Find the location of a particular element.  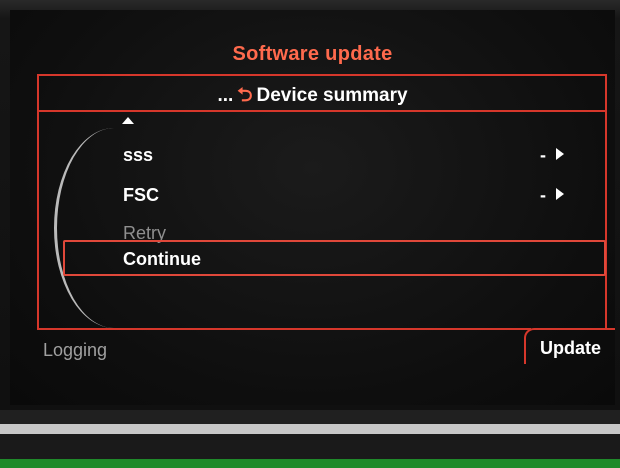

breadcrumb-label: Device summary is located at coordinates (332, 95).